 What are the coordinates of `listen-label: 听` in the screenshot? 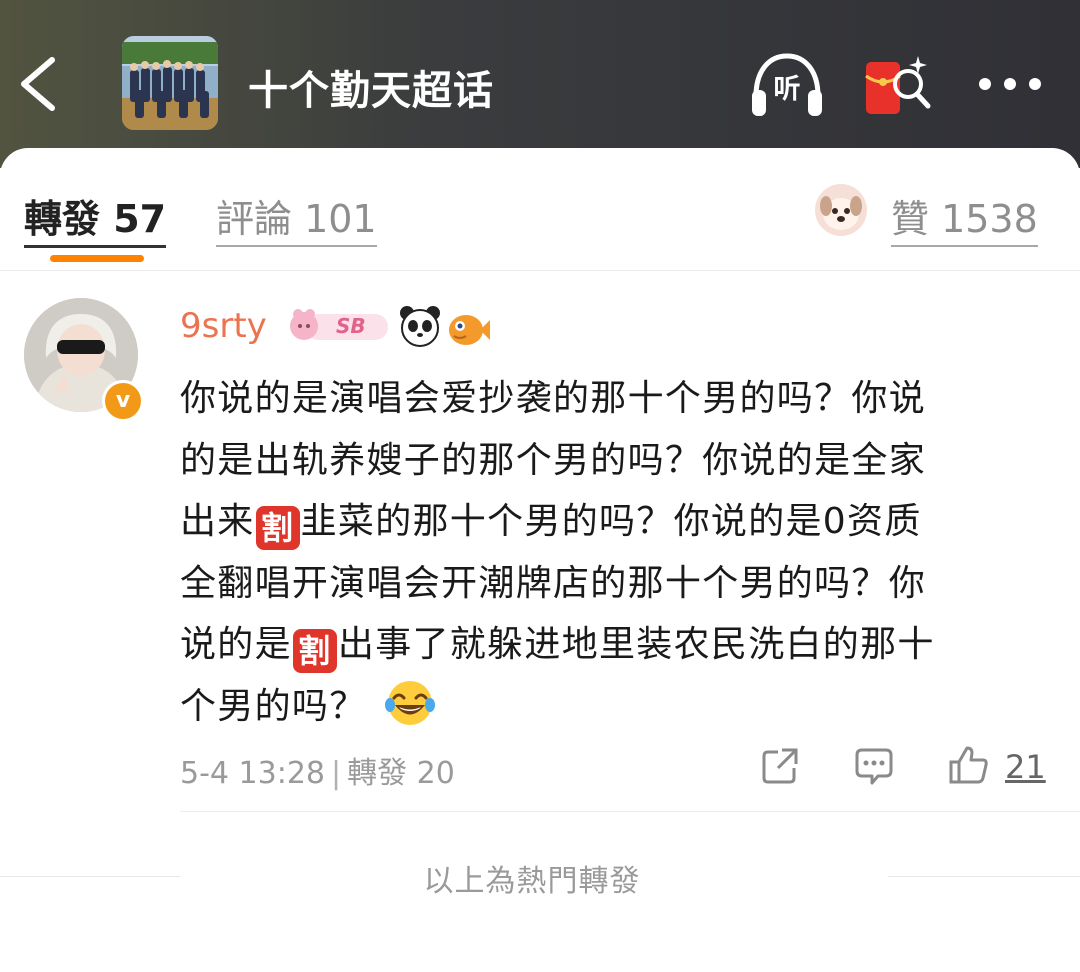 It's located at (787, 89).